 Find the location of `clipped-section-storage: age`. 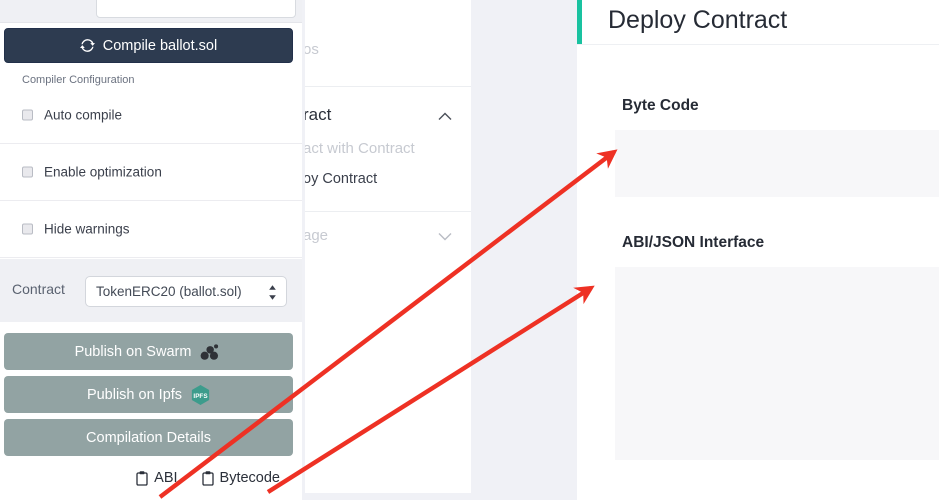

clipped-section-storage: age is located at coordinates (317, 235).